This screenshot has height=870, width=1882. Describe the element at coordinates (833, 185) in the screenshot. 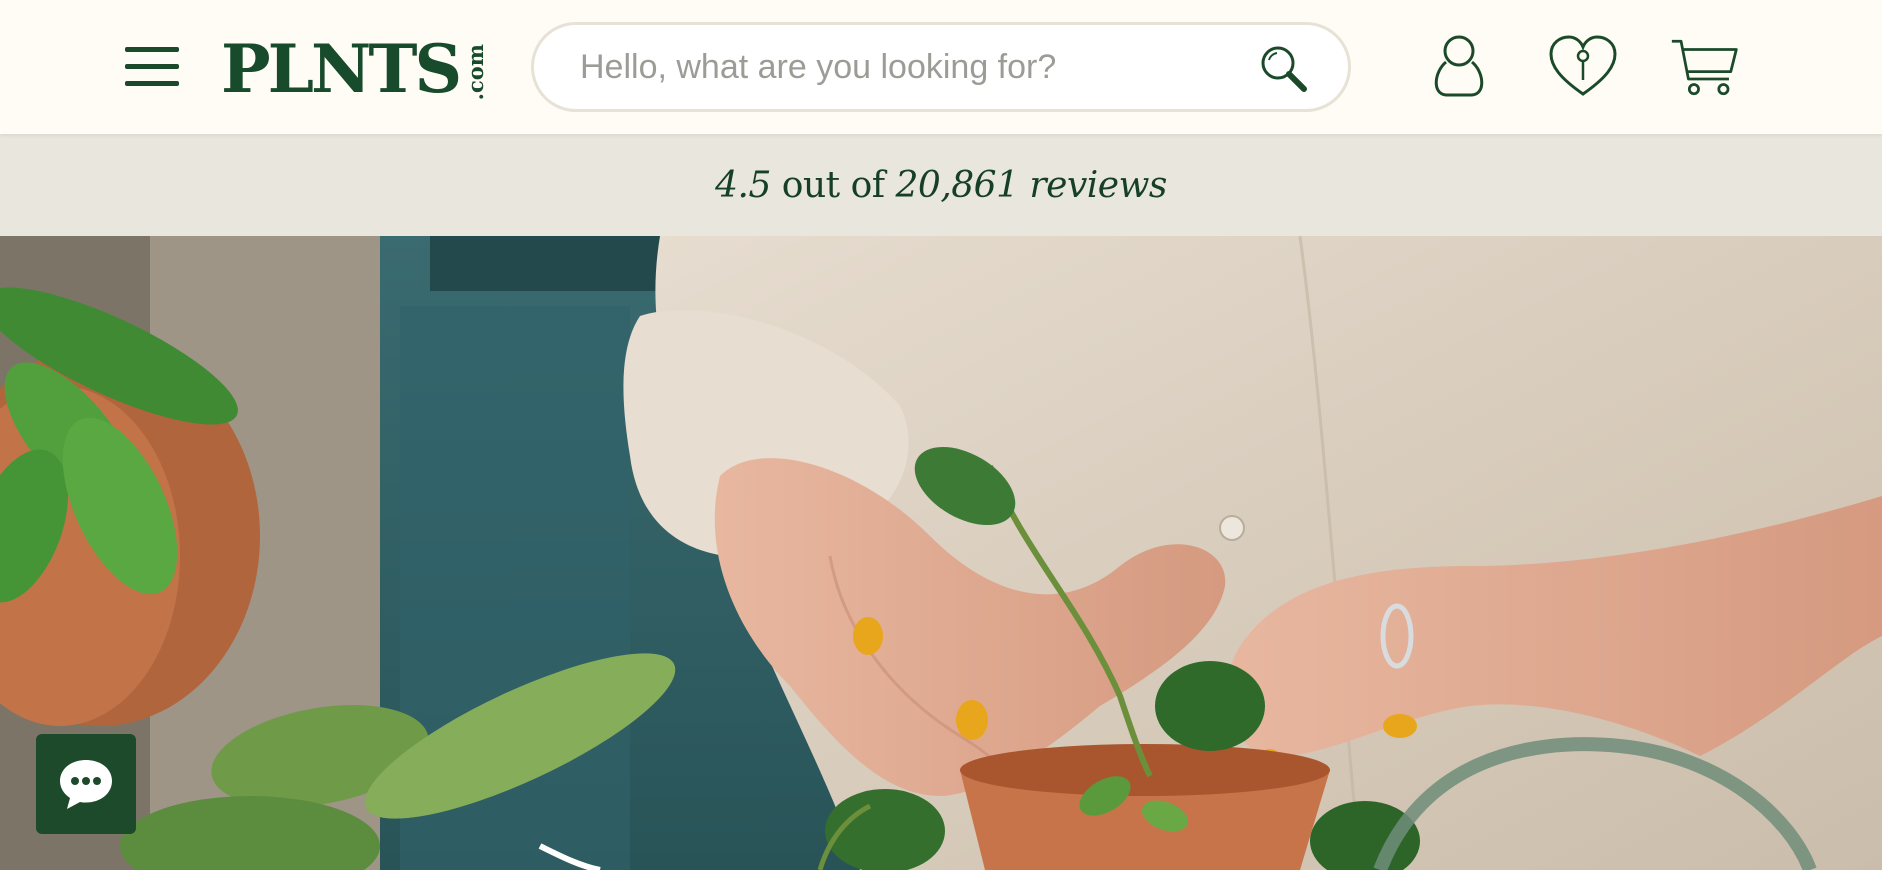

I see `reviews-middle-text: out of` at that location.